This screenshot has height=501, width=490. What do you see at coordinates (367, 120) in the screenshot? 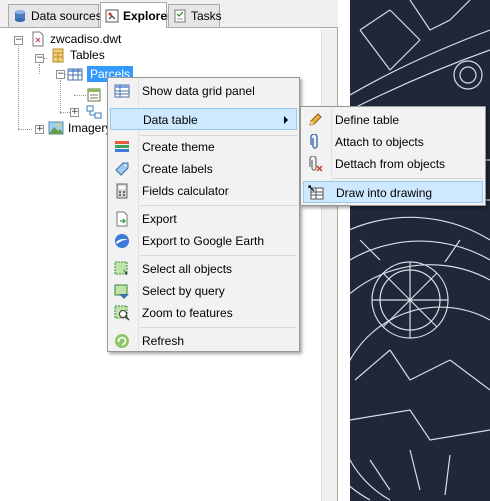
I see `menu-item-label: Define table` at bounding box center [367, 120].